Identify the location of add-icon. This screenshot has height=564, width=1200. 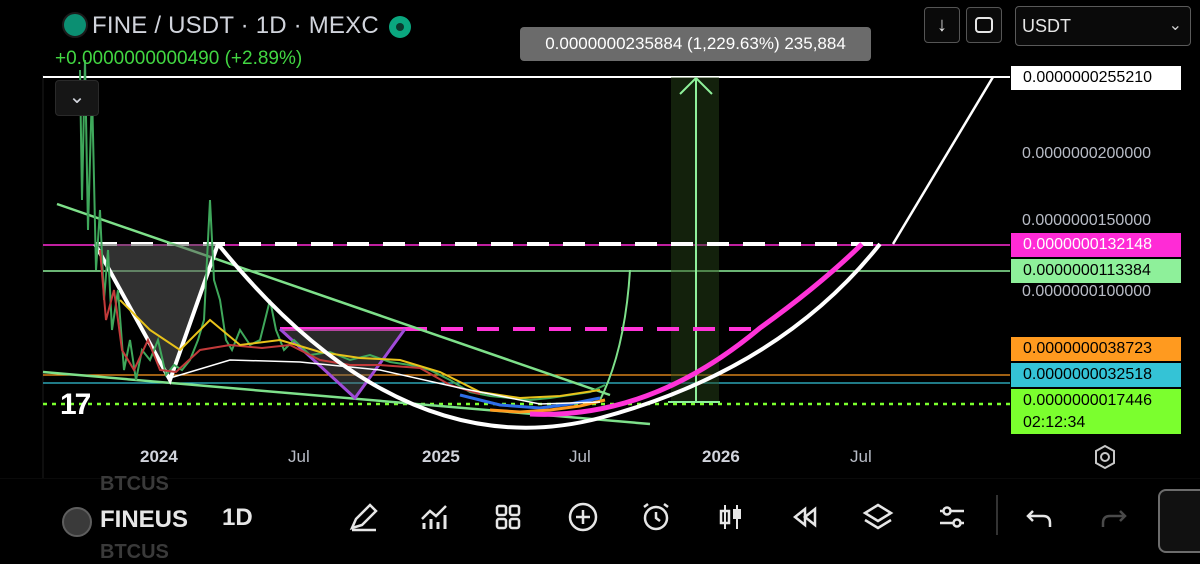
(583, 517).